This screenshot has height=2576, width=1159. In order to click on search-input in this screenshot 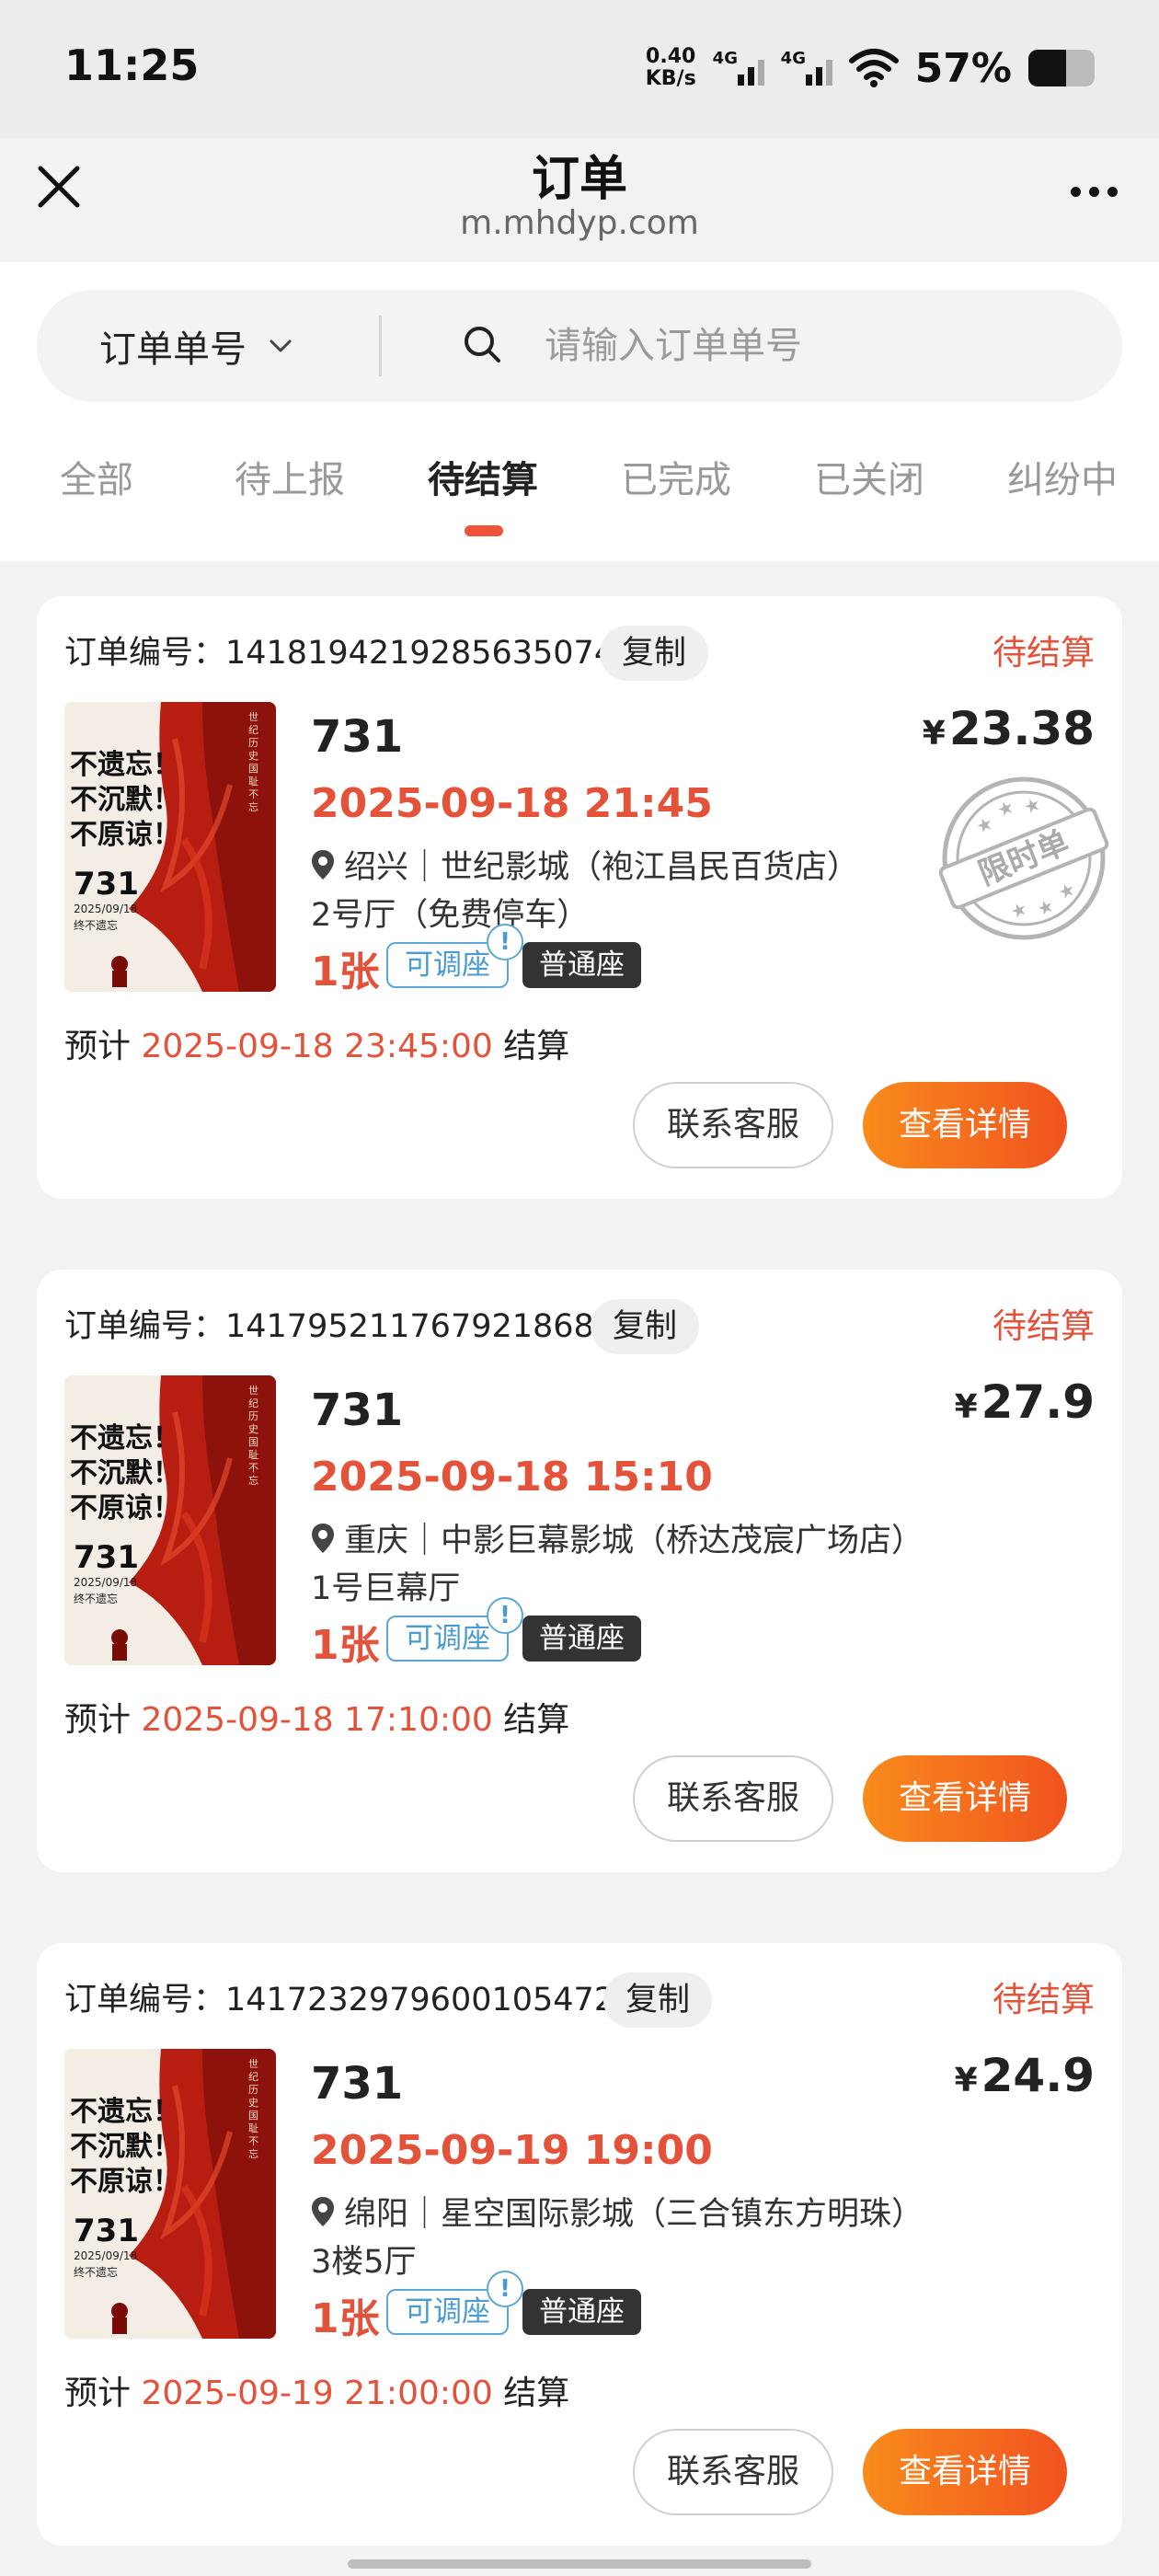, I will do `click(811, 346)`.